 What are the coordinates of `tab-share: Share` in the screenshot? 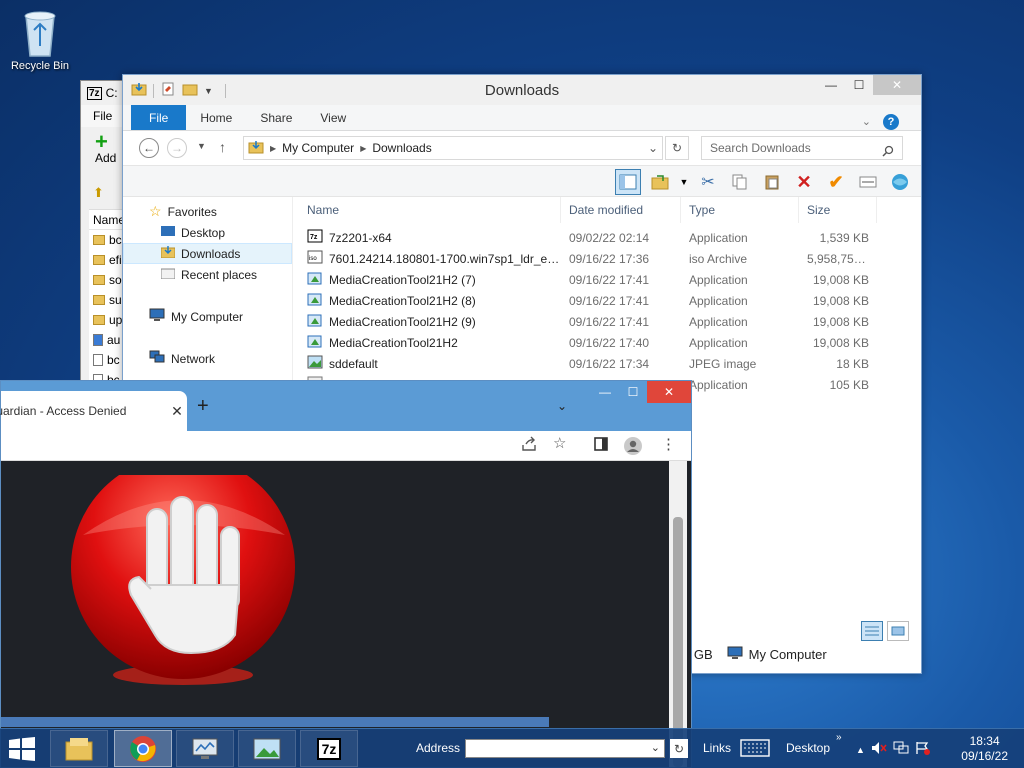 It's located at (276, 117).